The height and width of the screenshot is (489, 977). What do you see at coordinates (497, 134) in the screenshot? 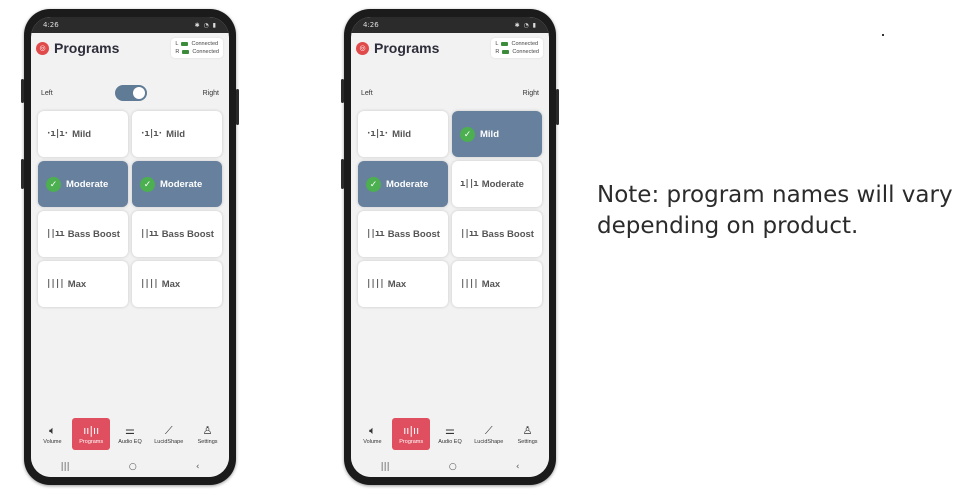
I see `program-tile-mild-right: ✓ Mild` at bounding box center [497, 134].